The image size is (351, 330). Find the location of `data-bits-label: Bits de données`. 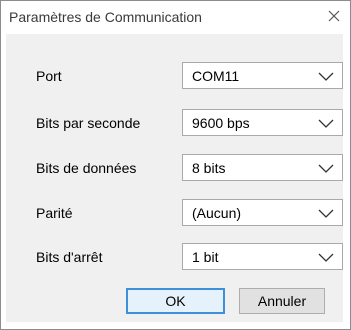

data-bits-label: Bits de données is located at coordinates (86, 168).